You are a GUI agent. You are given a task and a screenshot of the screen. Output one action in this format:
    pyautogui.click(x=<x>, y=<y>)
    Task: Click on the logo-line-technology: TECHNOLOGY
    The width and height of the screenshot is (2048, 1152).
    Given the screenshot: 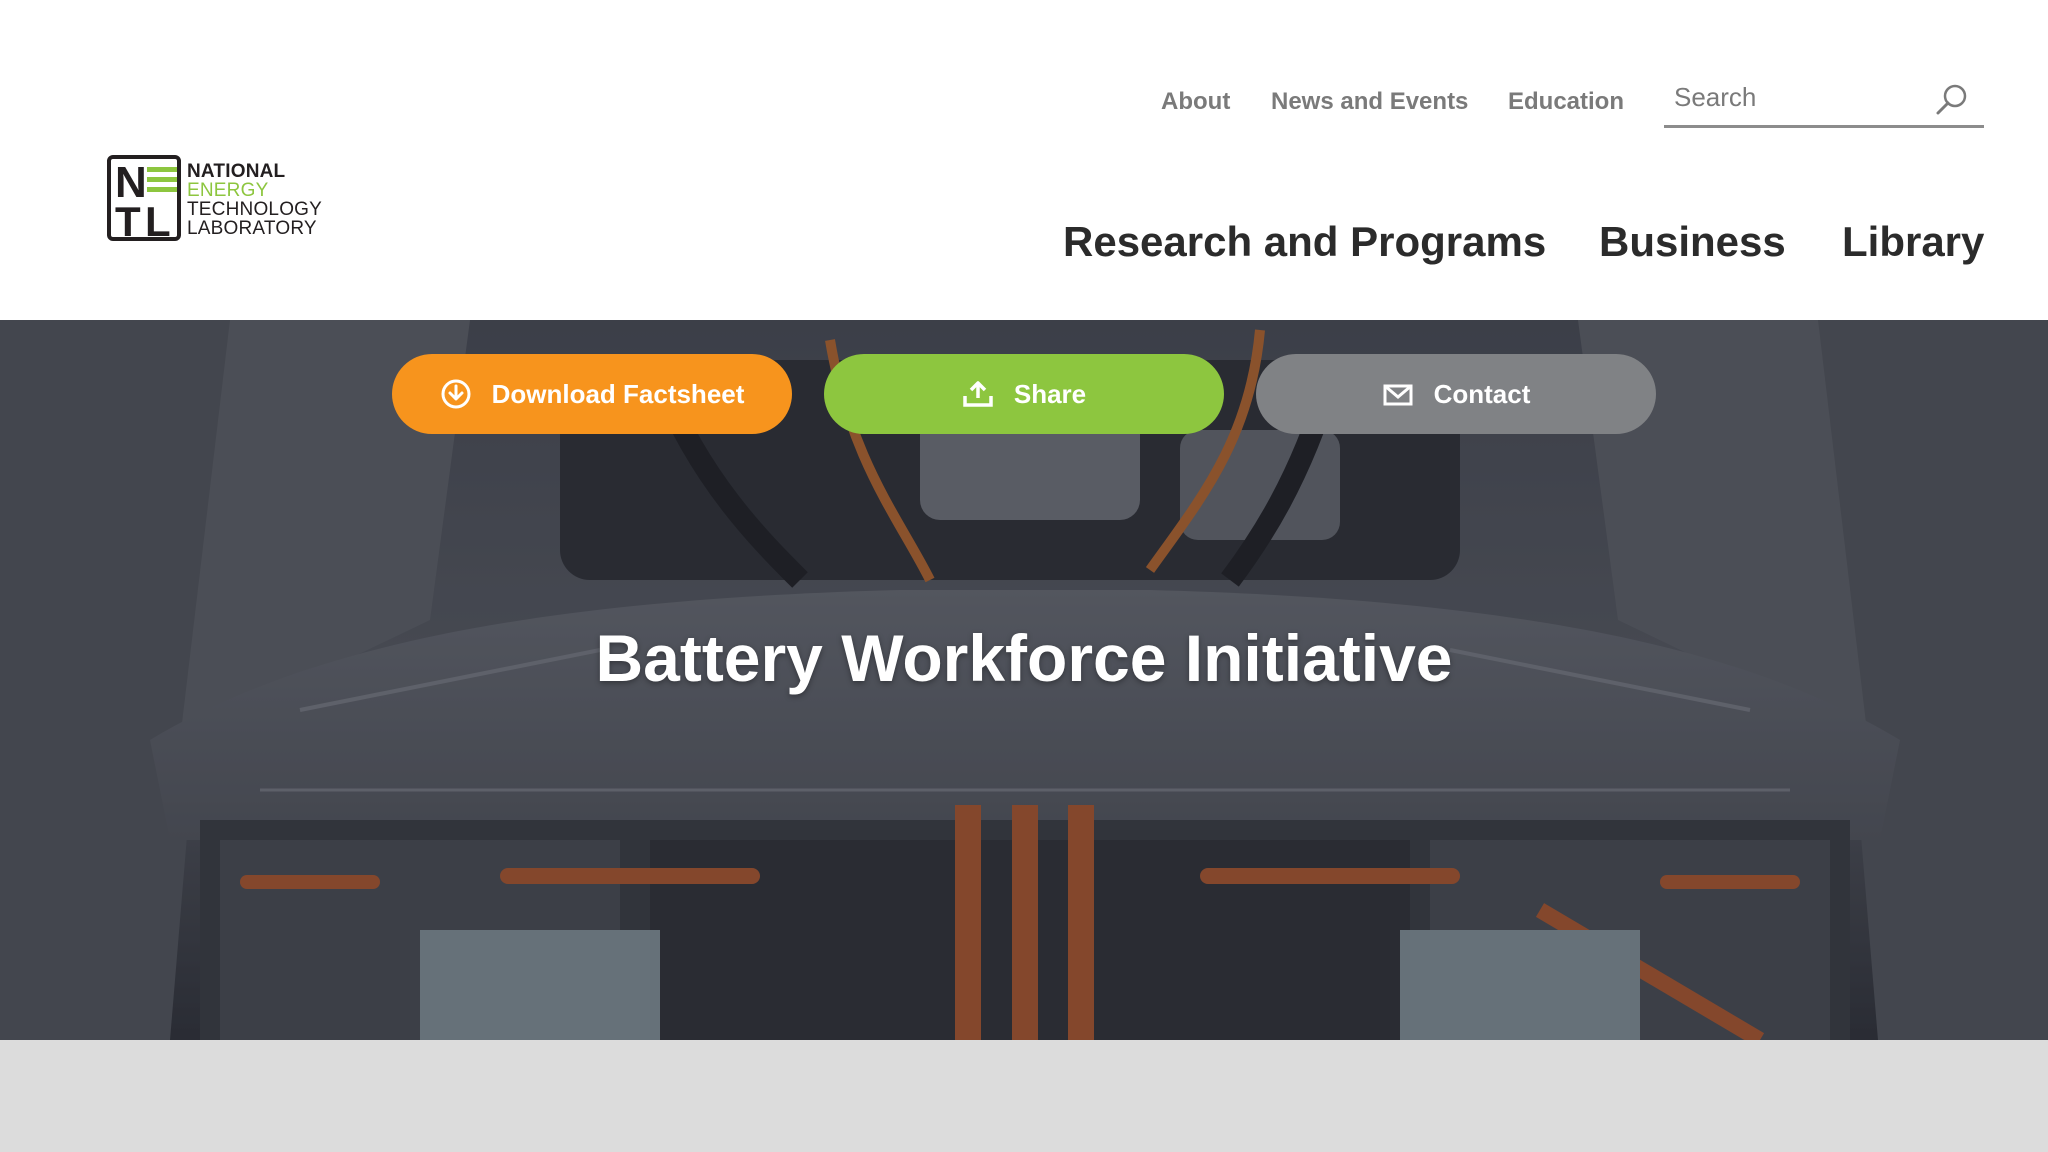 What is the action you would take?
    pyautogui.click(x=255, y=209)
    